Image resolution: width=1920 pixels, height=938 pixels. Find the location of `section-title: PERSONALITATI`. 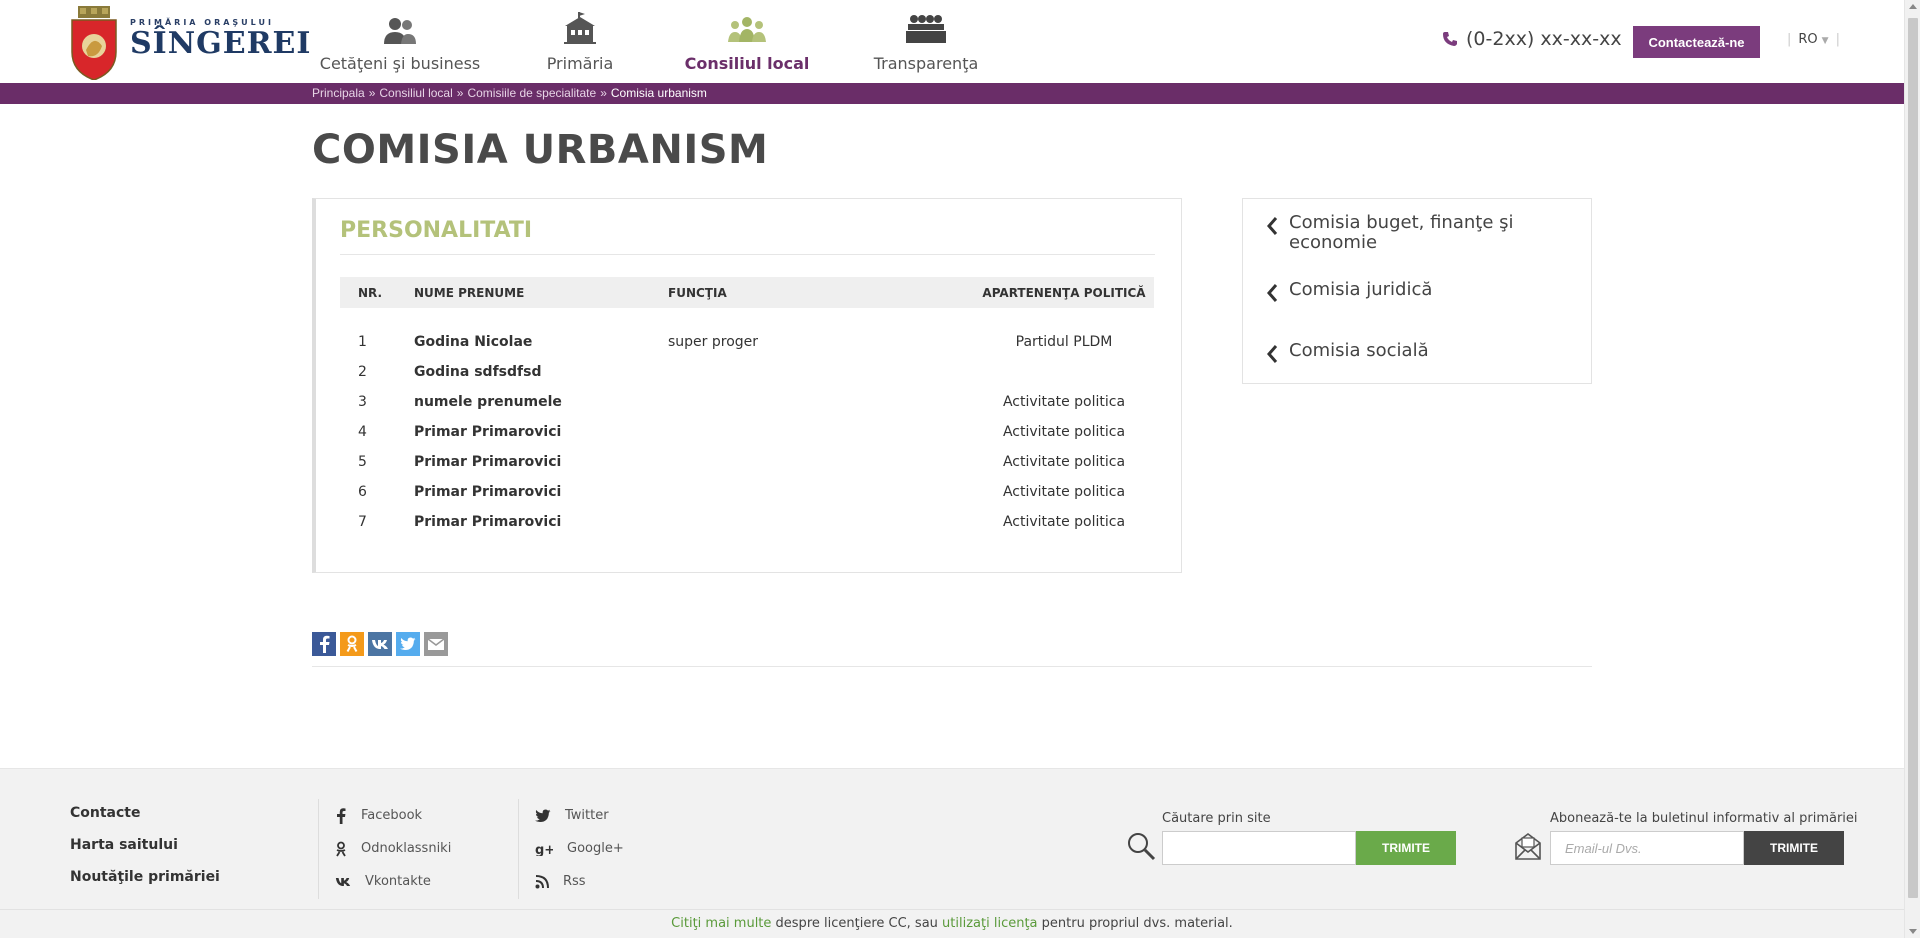

section-title: PERSONALITATI is located at coordinates (436, 230).